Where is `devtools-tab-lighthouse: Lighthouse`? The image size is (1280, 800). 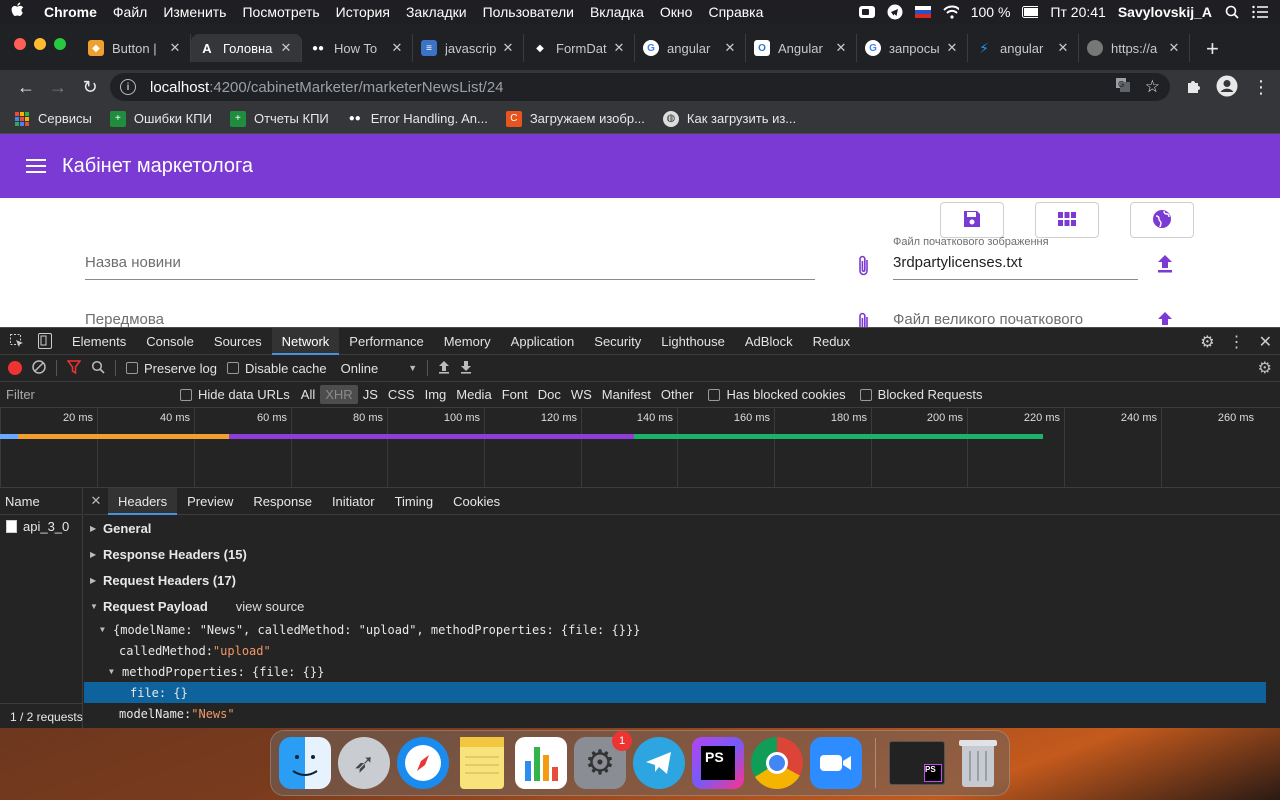
devtools-tab-lighthouse: Lighthouse is located at coordinates (693, 341).